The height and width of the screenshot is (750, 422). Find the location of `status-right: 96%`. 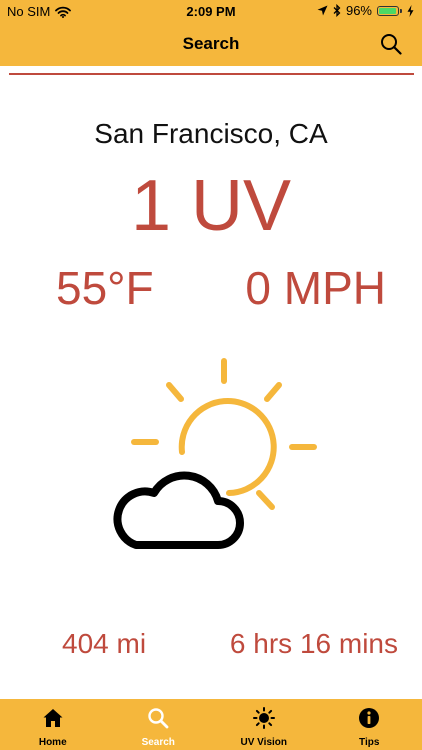

status-right: 96% is located at coordinates (365, 10).